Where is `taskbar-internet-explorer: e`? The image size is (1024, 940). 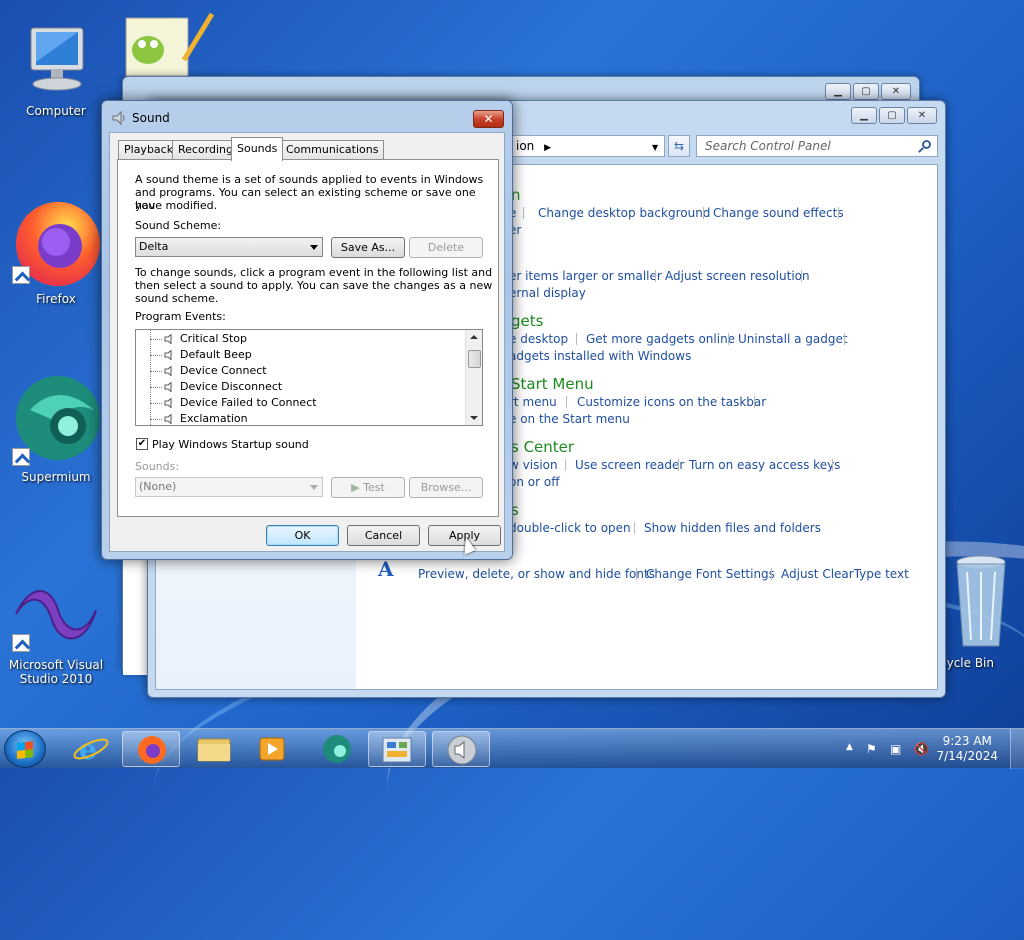 taskbar-internet-explorer: e is located at coordinates (91, 749).